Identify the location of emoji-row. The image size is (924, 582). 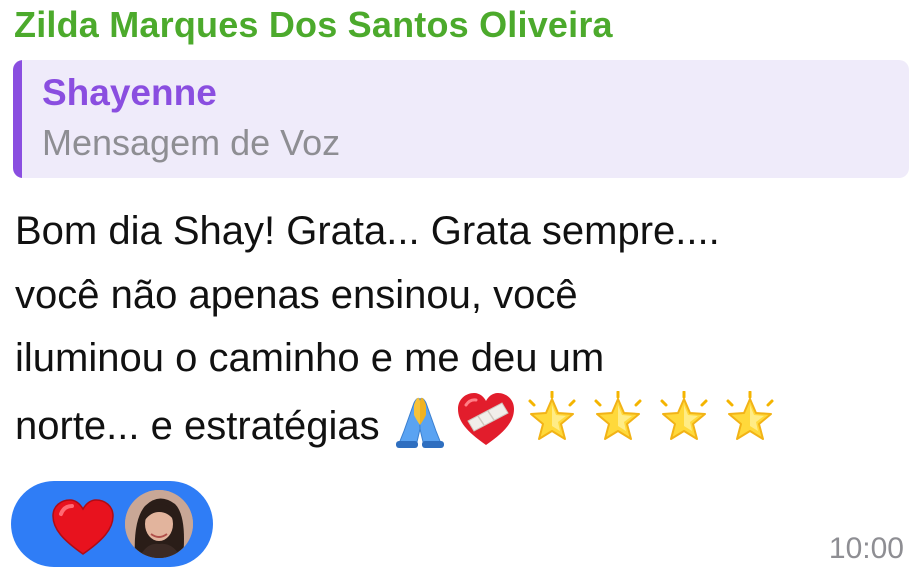
(585, 419).